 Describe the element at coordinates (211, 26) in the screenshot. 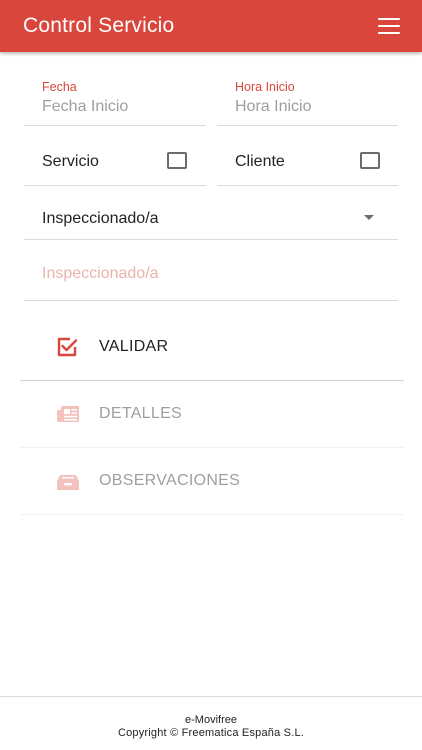

I see `app-bar: Control Servicio` at that location.